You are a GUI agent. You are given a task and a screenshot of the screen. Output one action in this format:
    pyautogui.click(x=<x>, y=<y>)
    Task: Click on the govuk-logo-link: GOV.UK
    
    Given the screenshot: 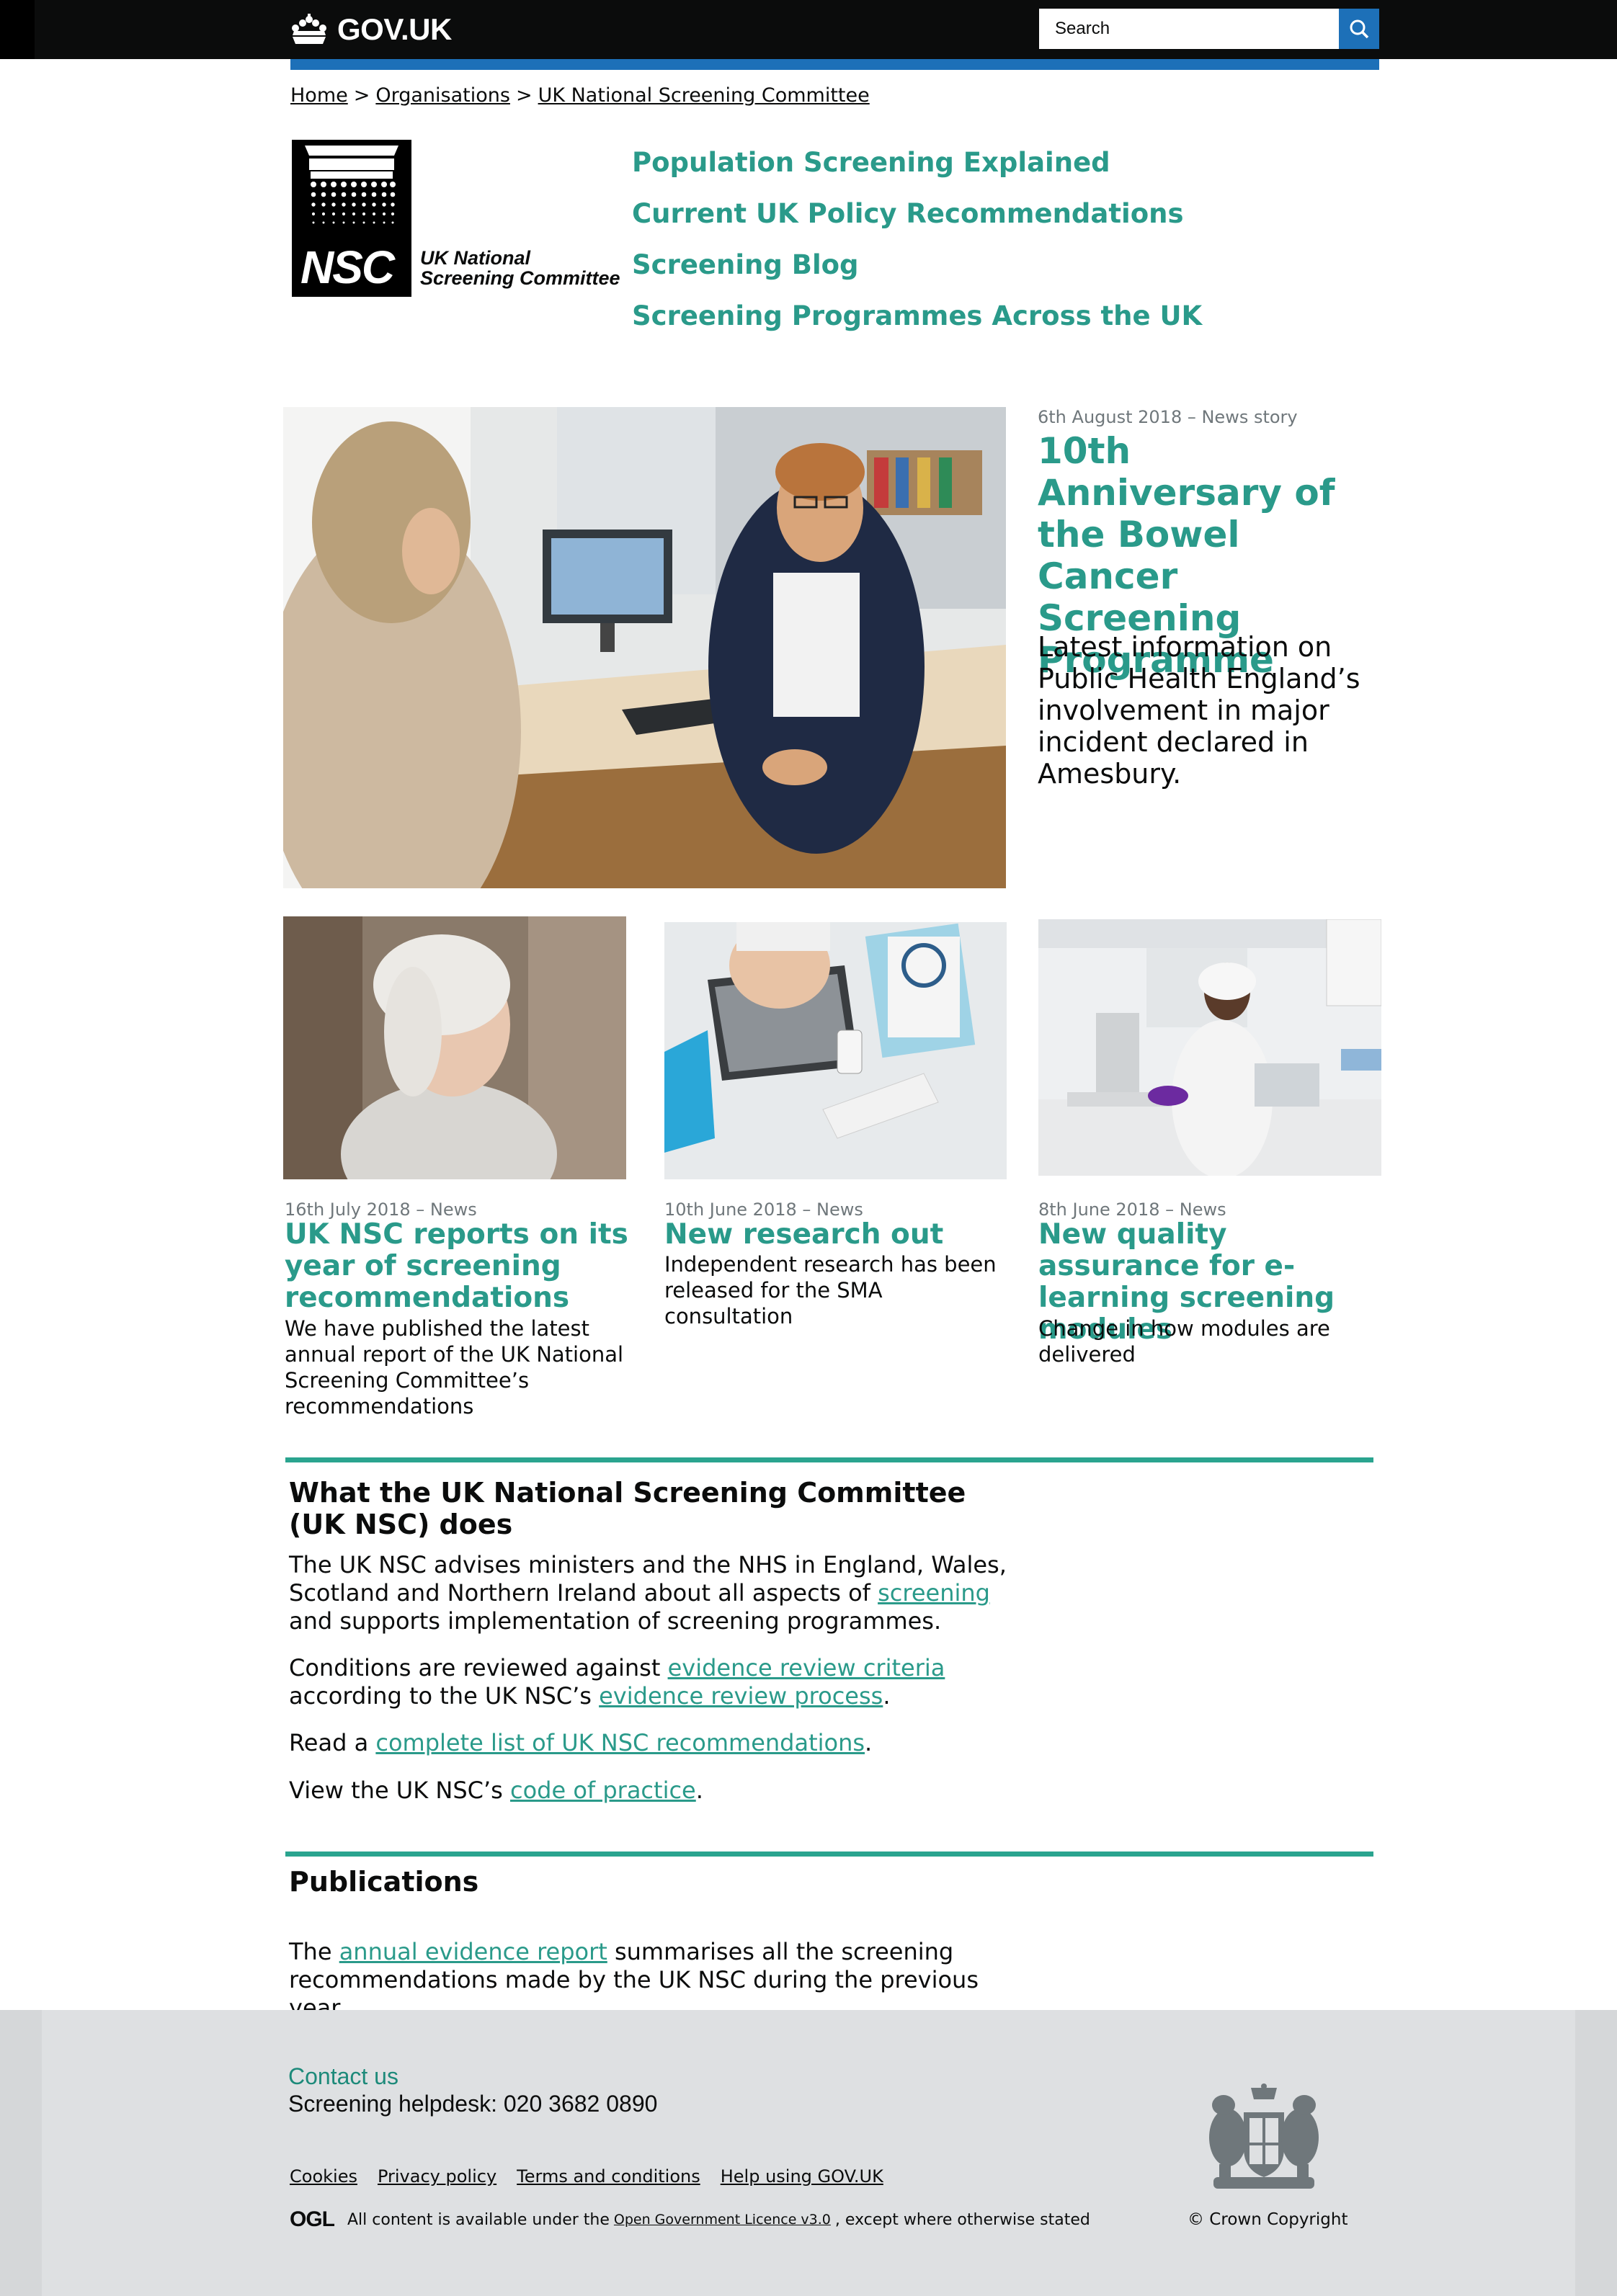 What is the action you would take?
    pyautogui.click(x=370, y=30)
    